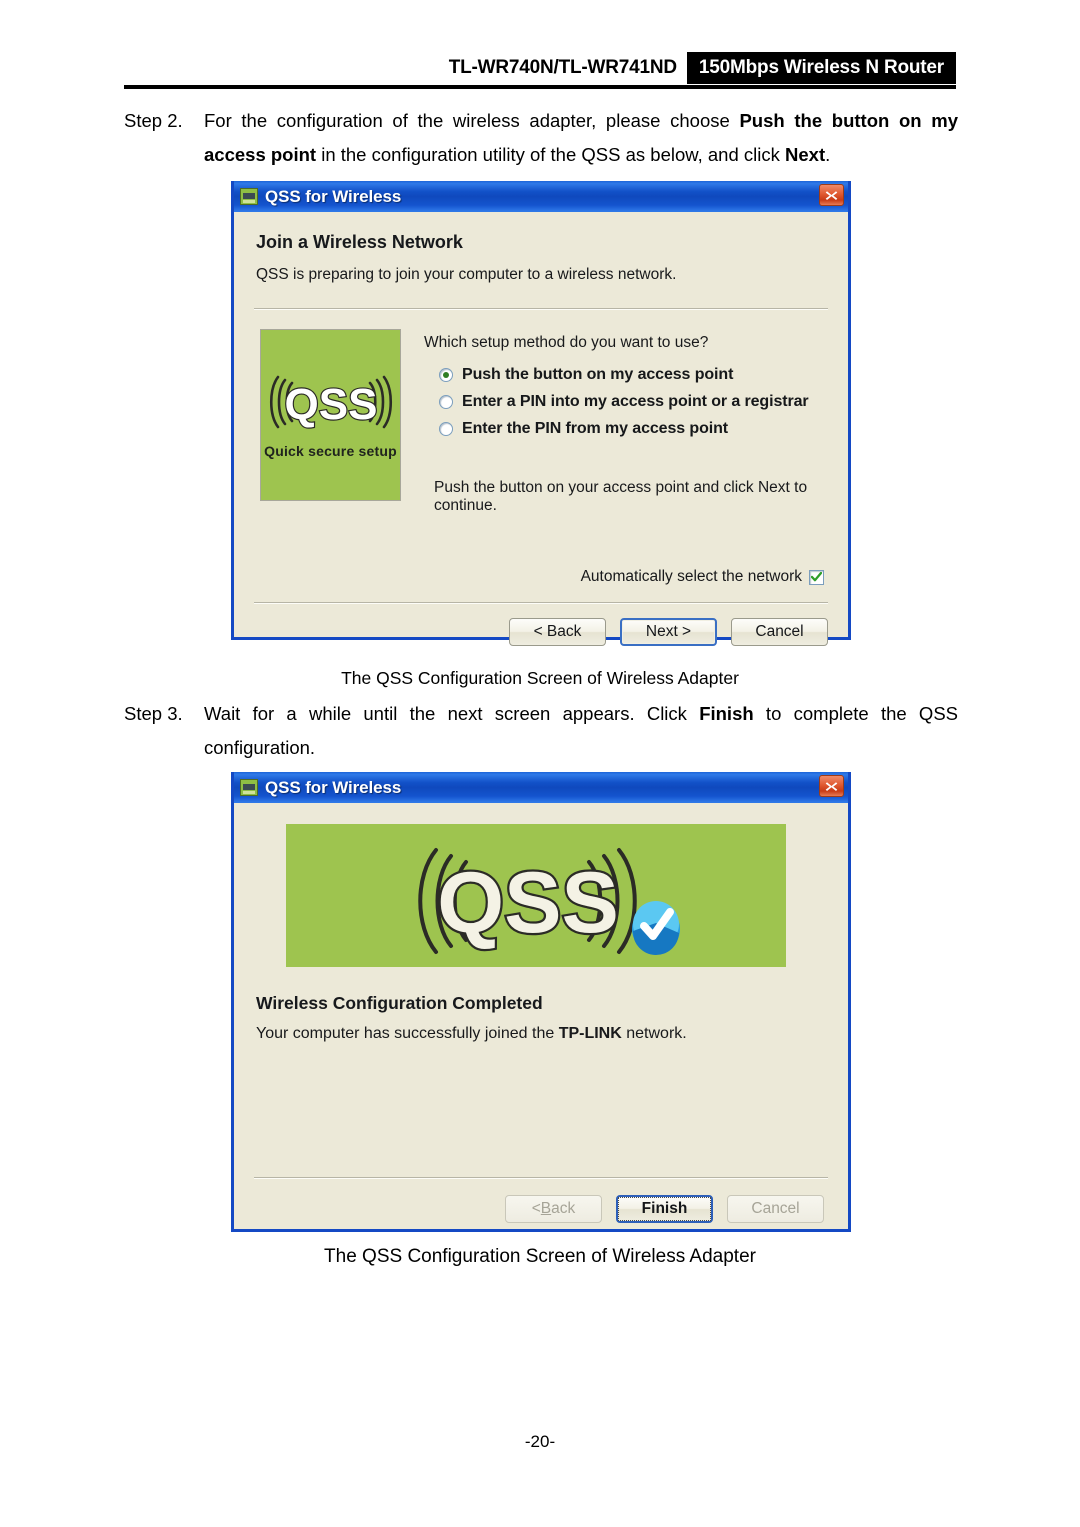 This screenshot has width=1080, height=1527. What do you see at coordinates (821, 68) in the screenshot?
I see `header-product-badge: 150Mbps Wireless N Router` at bounding box center [821, 68].